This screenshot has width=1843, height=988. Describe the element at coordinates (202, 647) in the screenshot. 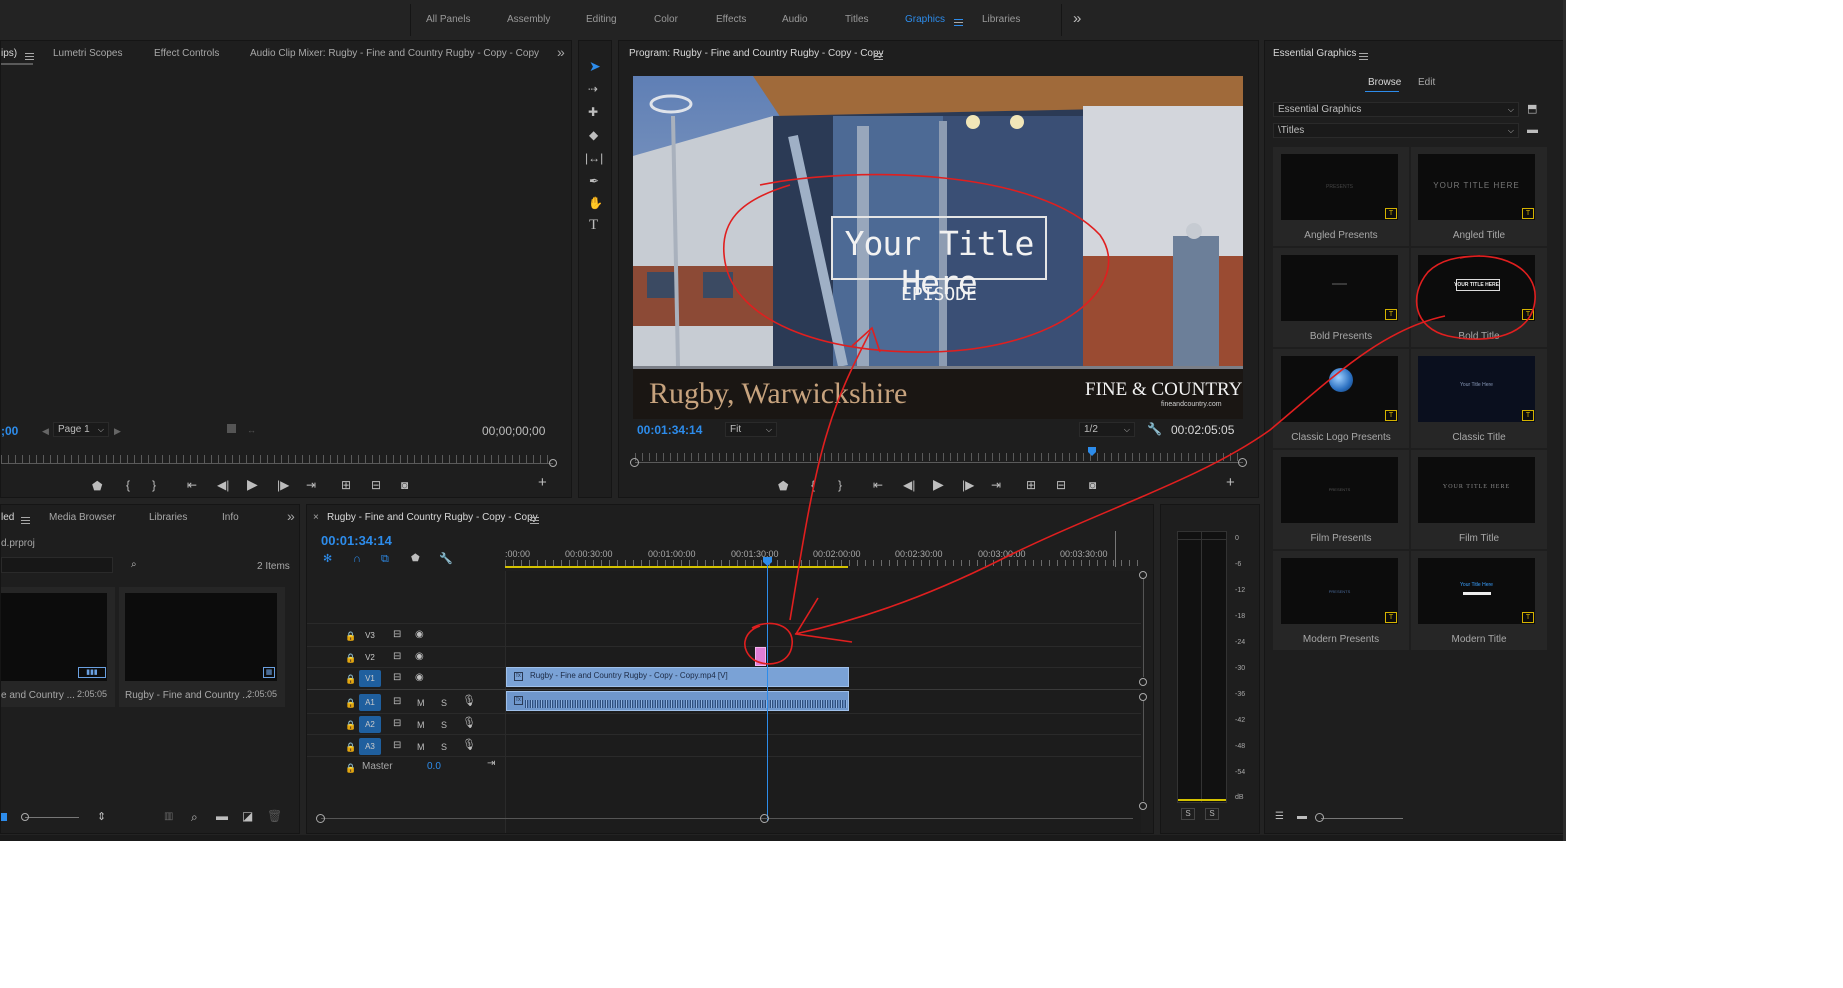

I see `project-item: ▦ Rugby - Fine and Country ... 2:05:05` at that location.